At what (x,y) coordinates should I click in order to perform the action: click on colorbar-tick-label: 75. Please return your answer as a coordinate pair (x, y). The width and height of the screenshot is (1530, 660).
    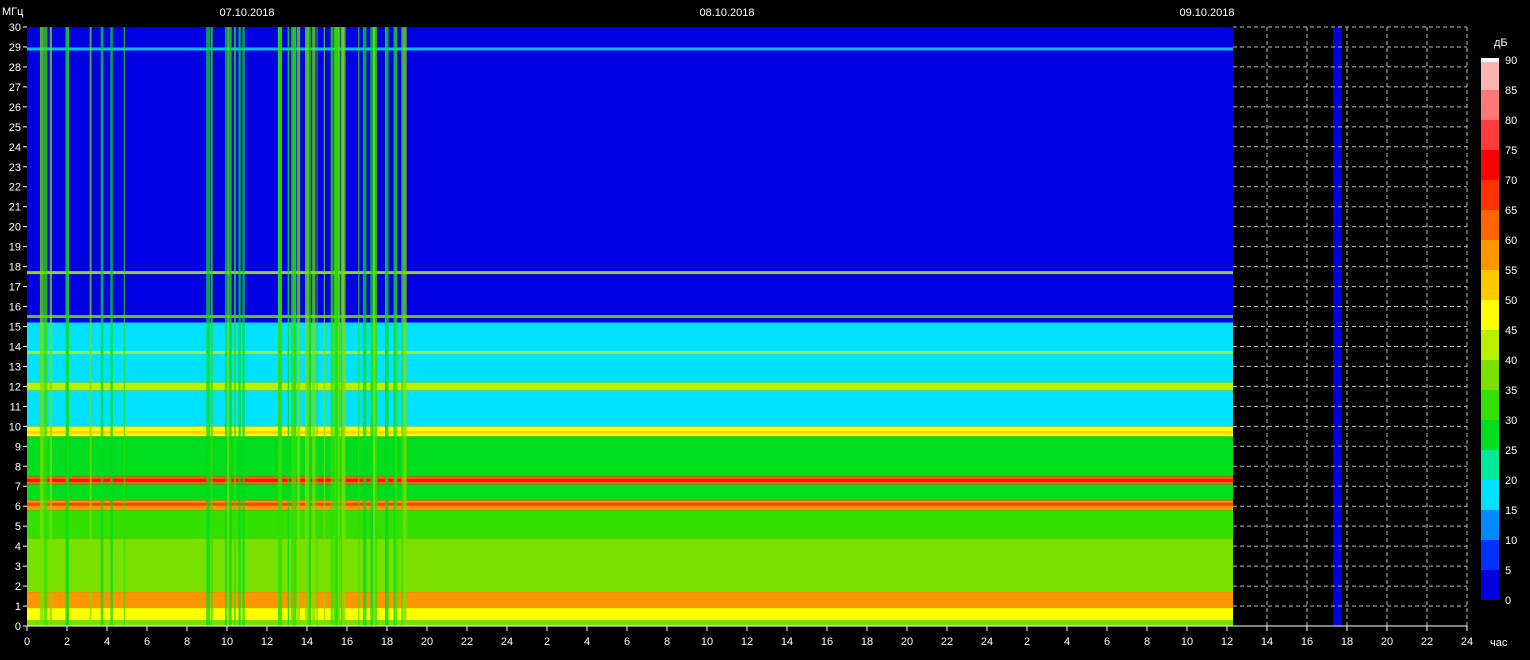
    Looking at the image, I should click on (1511, 151).